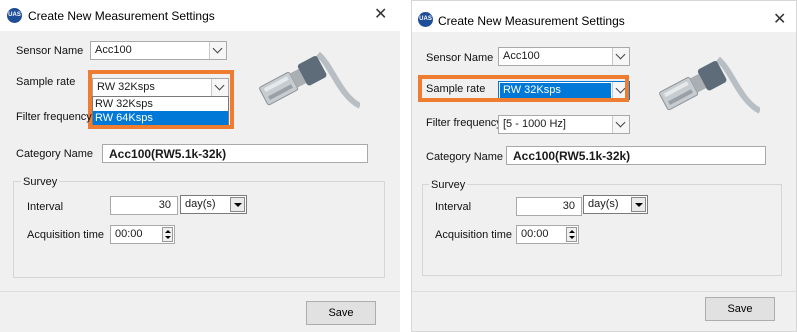 The height and width of the screenshot is (332, 797). I want to click on filter-frequency-combo: [5 - 1000 Hz], so click(564, 124).